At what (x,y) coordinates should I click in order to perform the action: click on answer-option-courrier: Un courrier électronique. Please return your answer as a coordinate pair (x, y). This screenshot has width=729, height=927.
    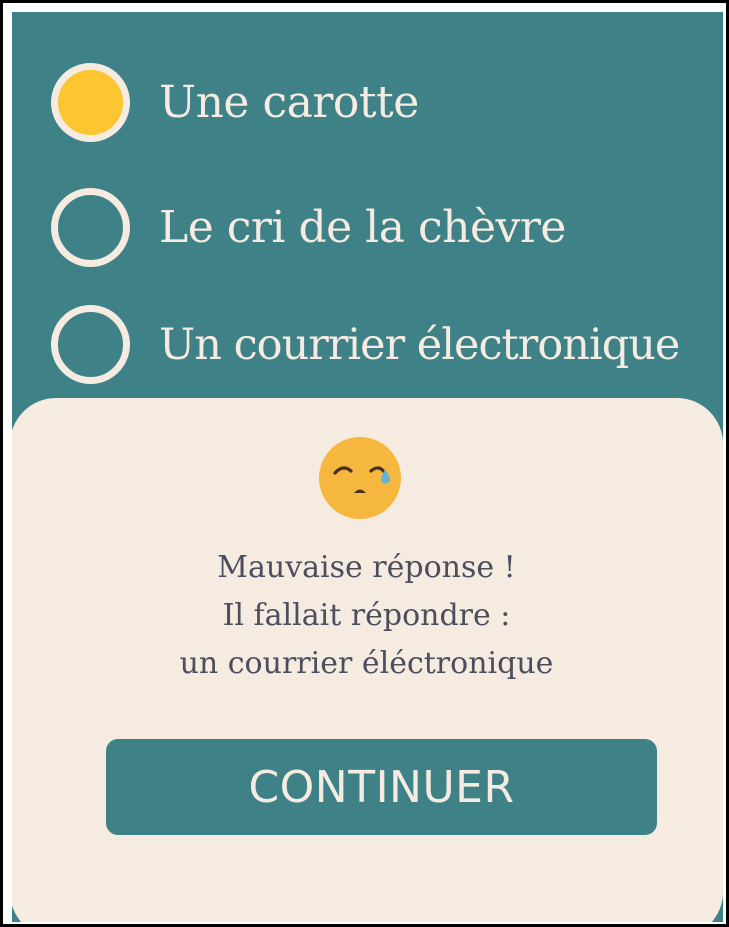
    Looking at the image, I should click on (365, 344).